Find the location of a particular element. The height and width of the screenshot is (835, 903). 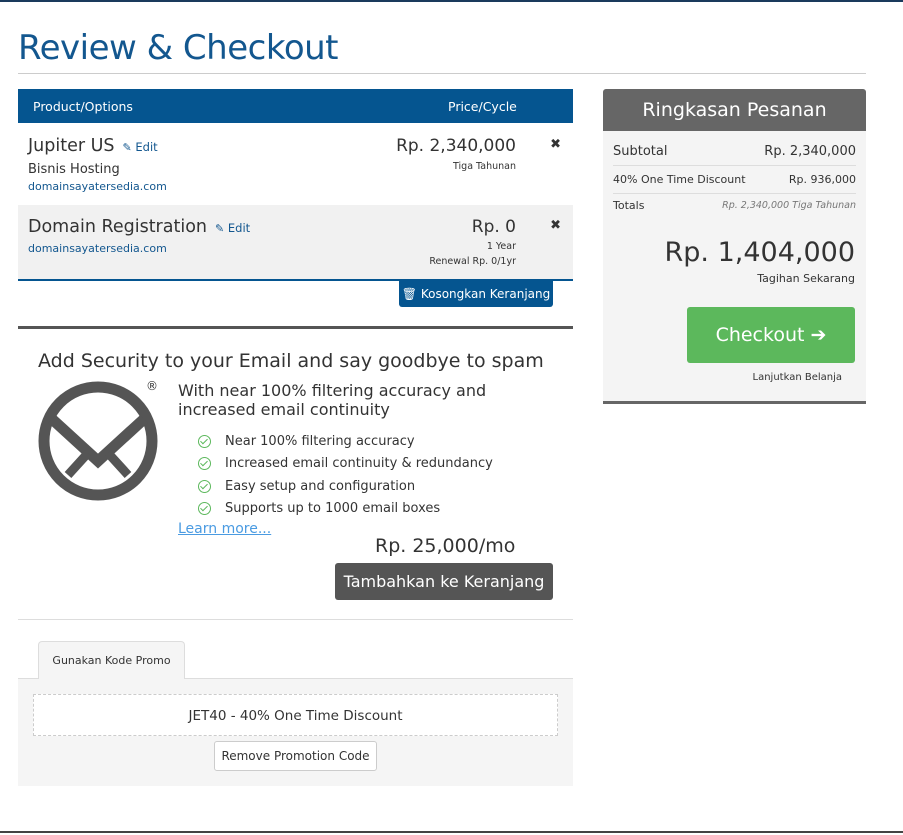

upsell-divider is located at coordinates (295, 327).